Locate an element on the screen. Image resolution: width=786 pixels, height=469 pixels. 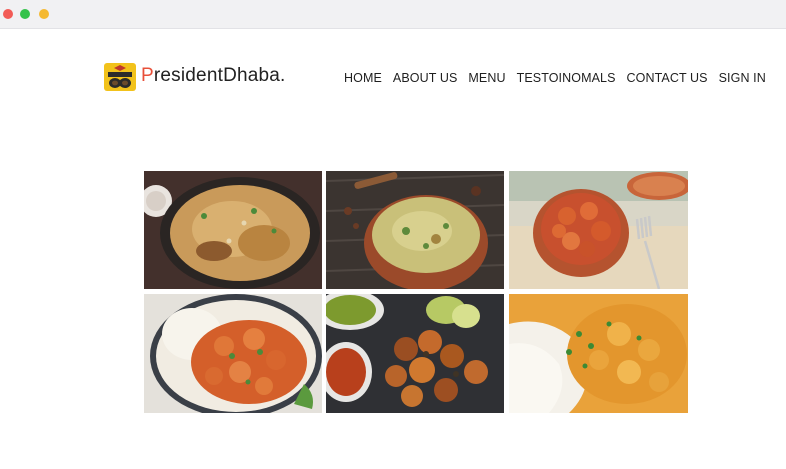
biryani-pan-image is located at coordinates (233, 230).